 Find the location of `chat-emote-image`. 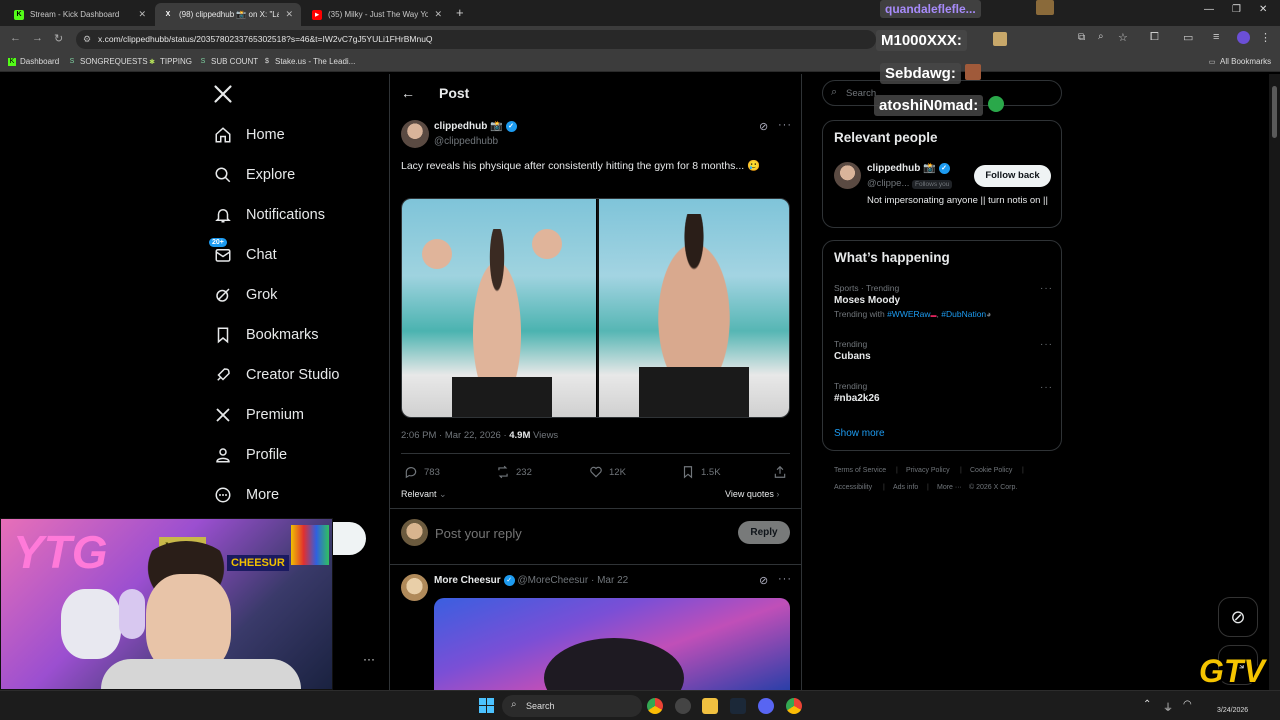

chat-emote-image is located at coordinates (996, 104).